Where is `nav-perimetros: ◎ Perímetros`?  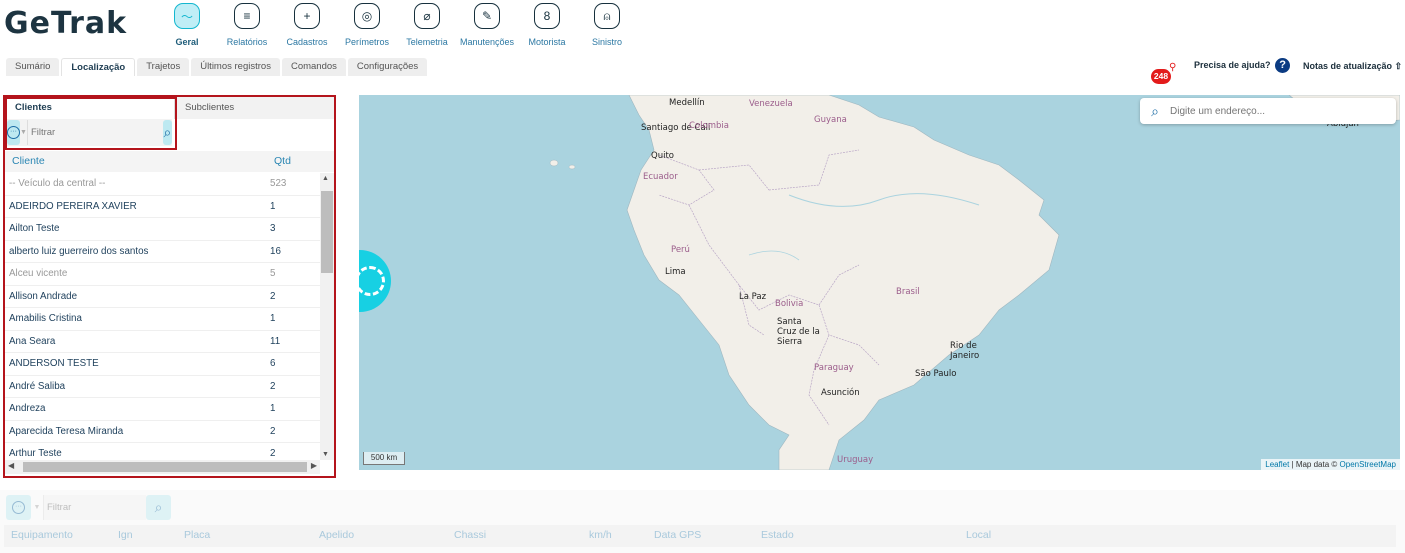 nav-perimetros: ◎ Perímetros is located at coordinates (367, 25).